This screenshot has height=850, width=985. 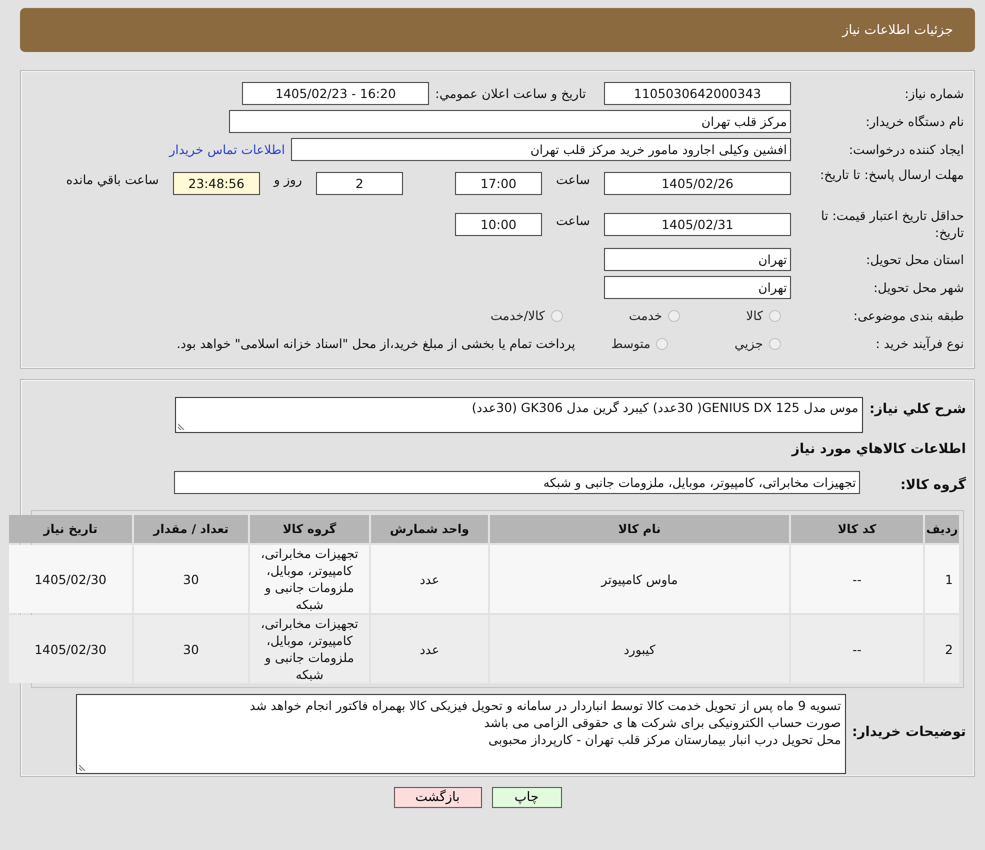 I want to click on field-label: طبقه بندی موضوعی:, so click(x=908, y=315).